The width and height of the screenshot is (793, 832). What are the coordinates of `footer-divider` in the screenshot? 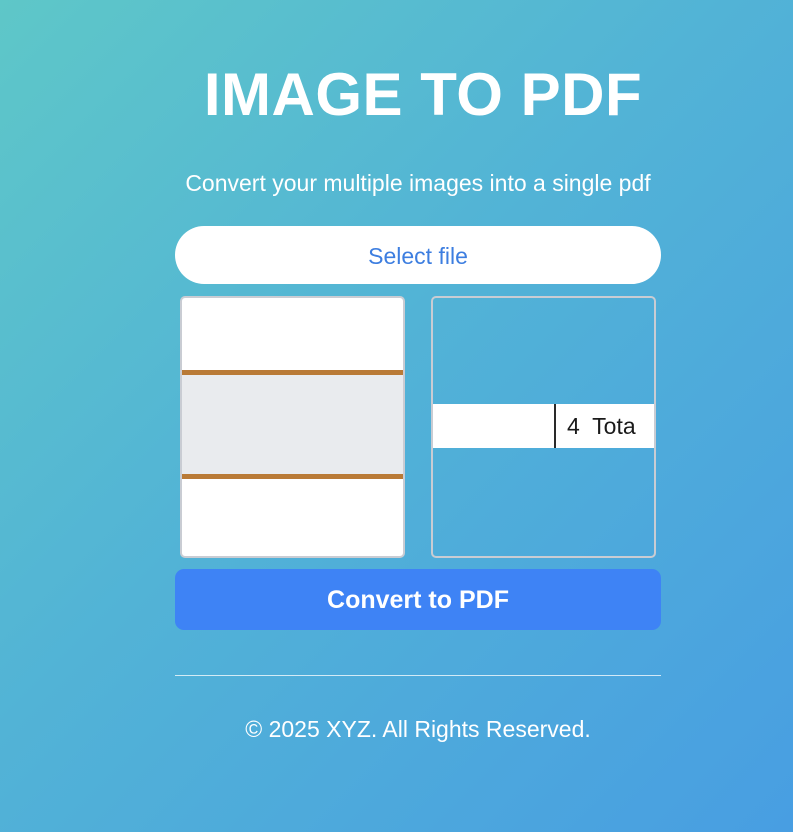 It's located at (418, 675).